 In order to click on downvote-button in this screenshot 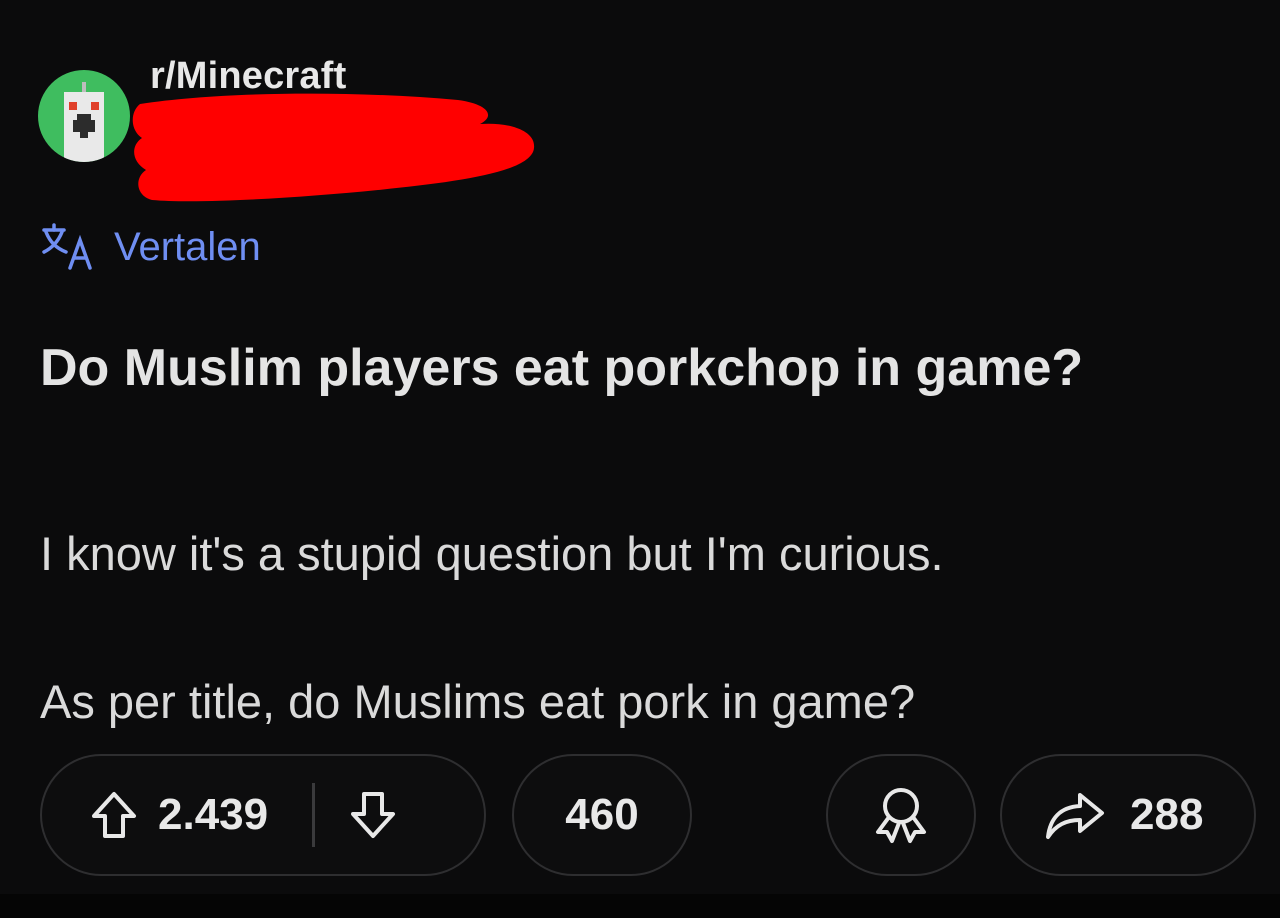, I will do `click(373, 815)`.